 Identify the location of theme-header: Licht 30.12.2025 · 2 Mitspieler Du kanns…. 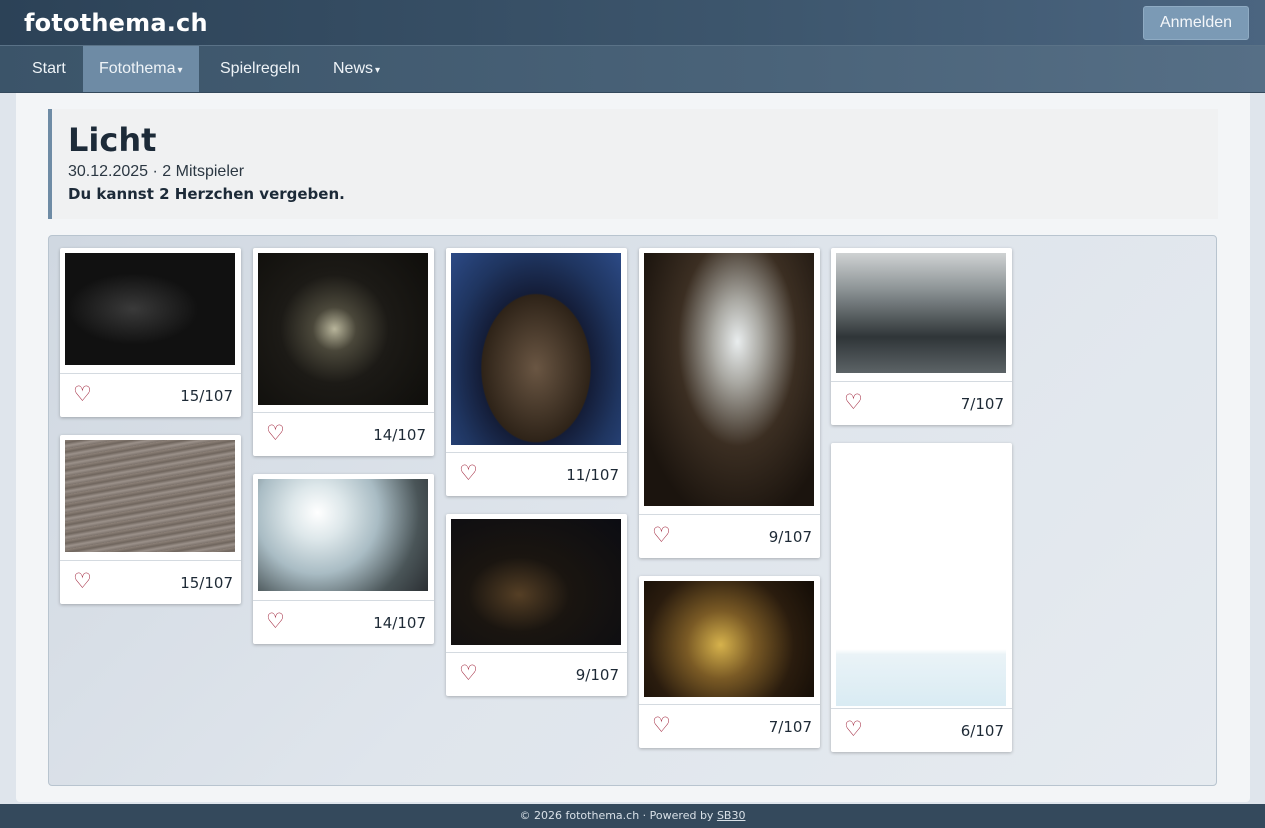
(633, 164).